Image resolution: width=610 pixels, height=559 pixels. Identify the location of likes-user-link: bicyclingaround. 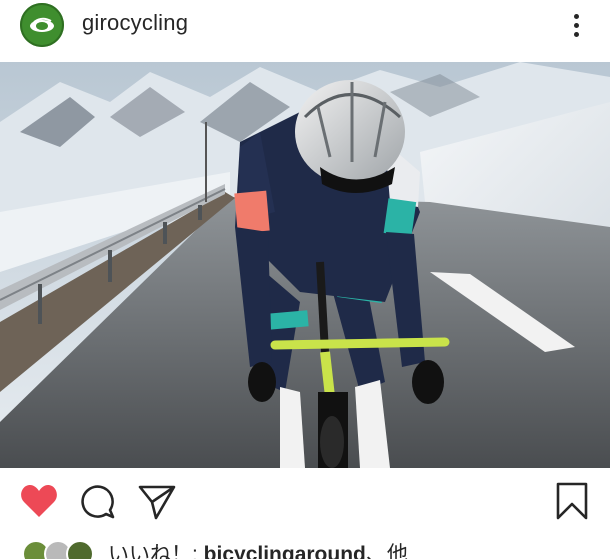
(285, 551).